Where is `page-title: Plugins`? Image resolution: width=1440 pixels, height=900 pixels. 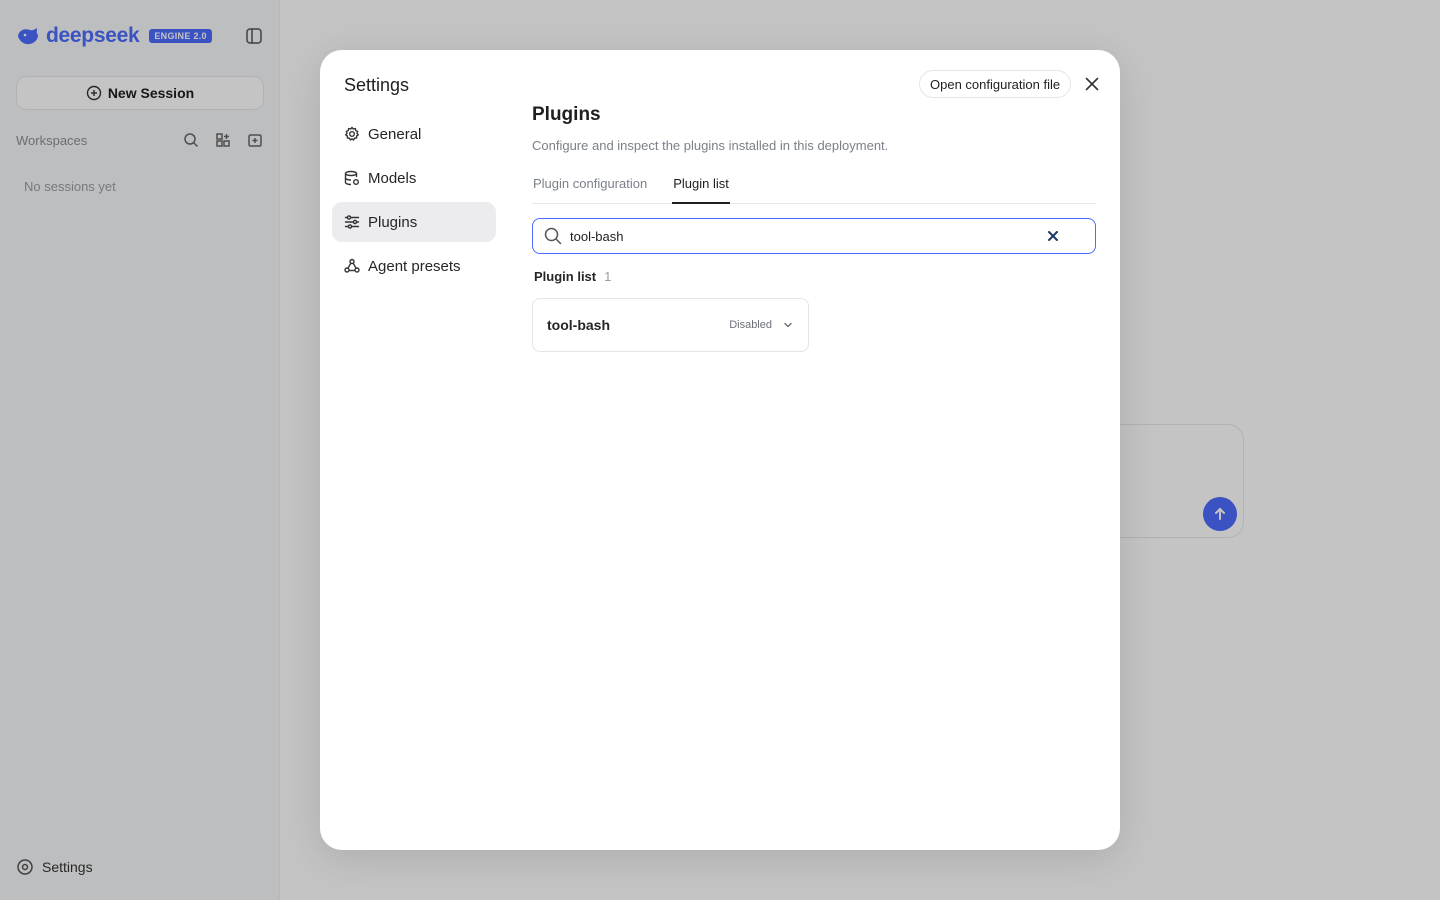
page-title: Plugins is located at coordinates (566, 114).